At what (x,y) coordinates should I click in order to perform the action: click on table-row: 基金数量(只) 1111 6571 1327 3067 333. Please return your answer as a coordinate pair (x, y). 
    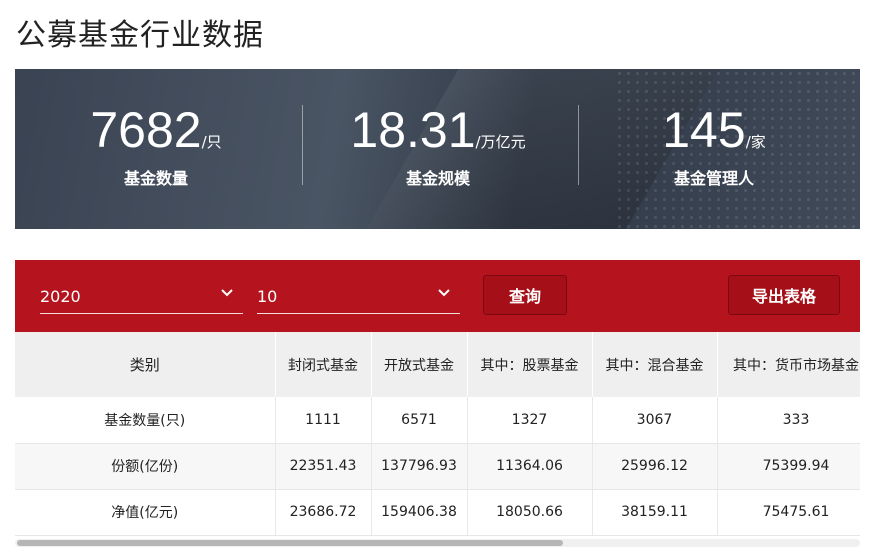
    Looking at the image, I should click on (437, 420).